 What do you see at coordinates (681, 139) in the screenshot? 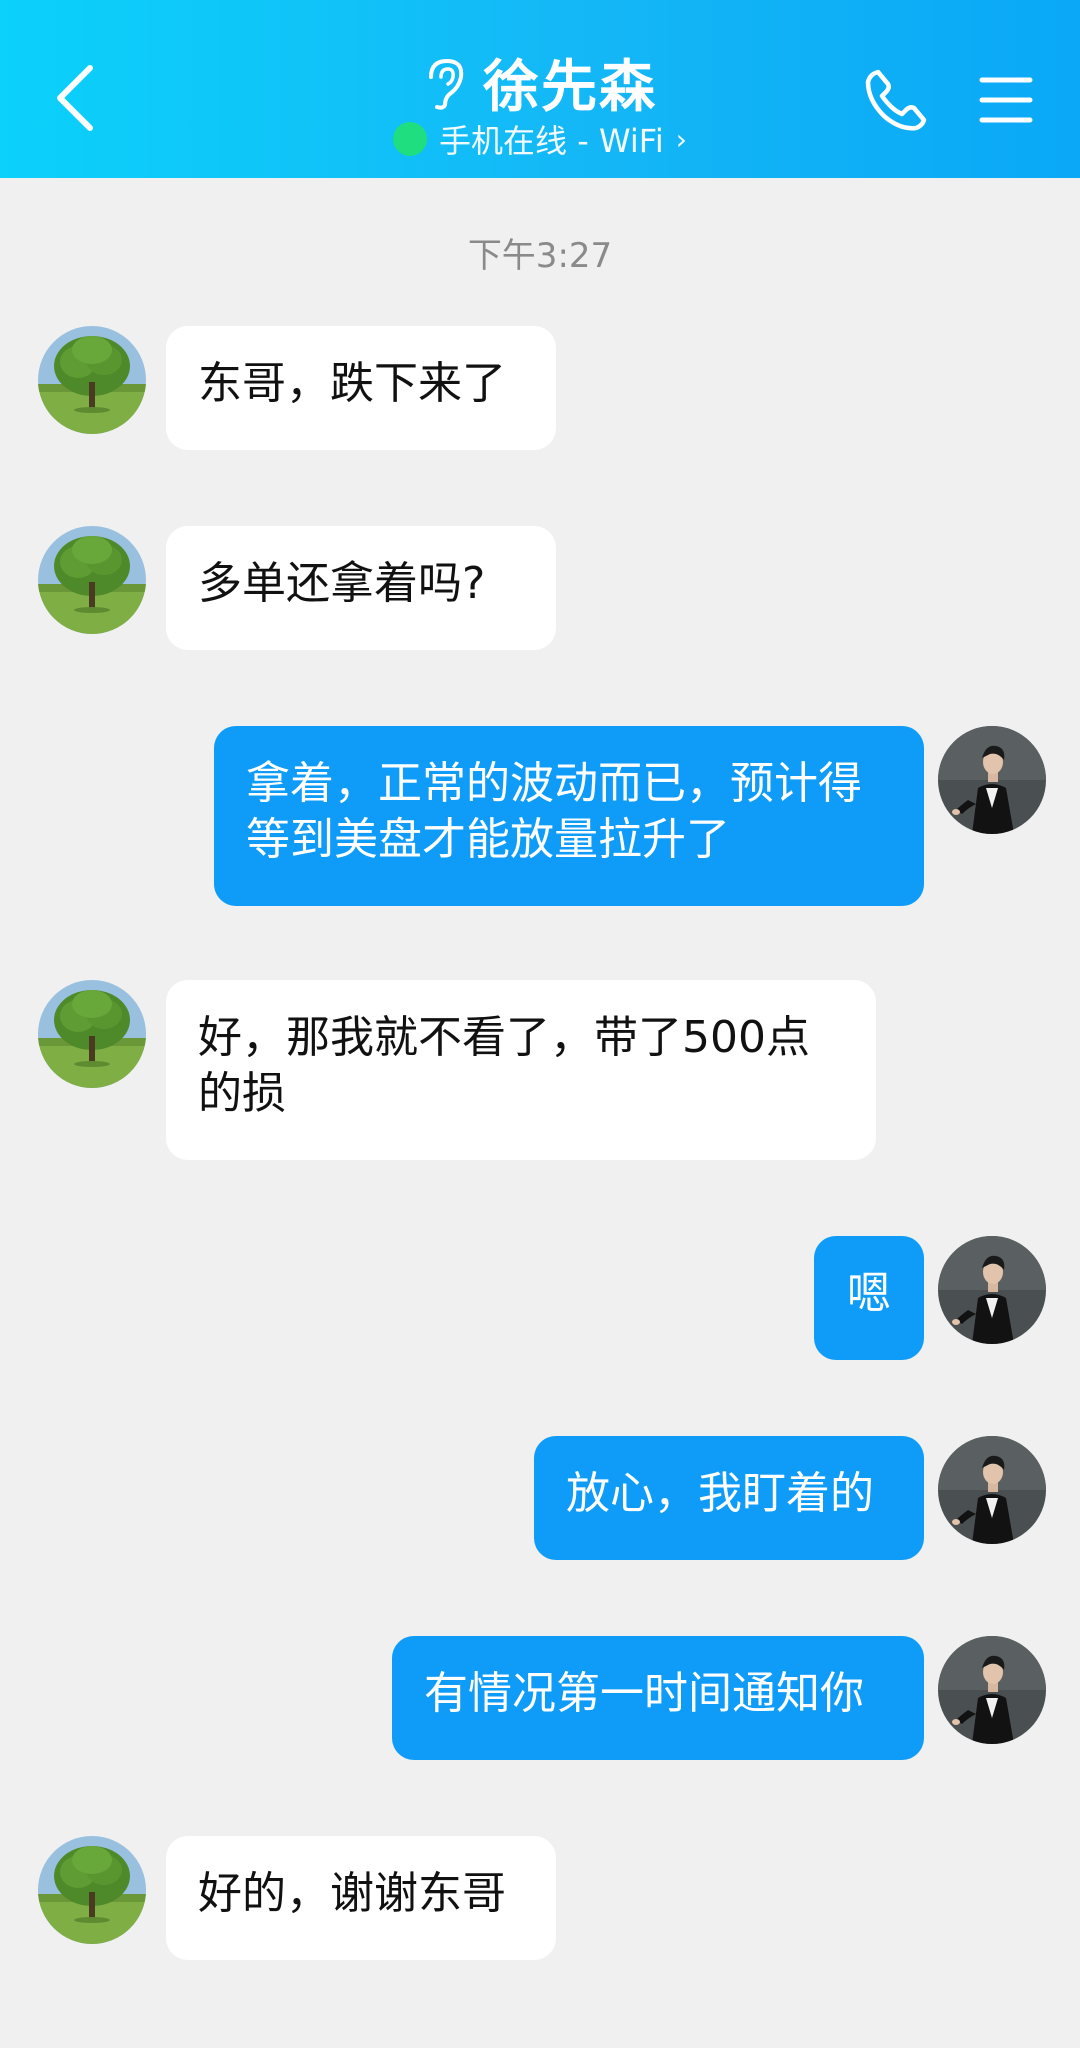
I see `chevron-right-icon: ›` at bounding box center [681, 139].